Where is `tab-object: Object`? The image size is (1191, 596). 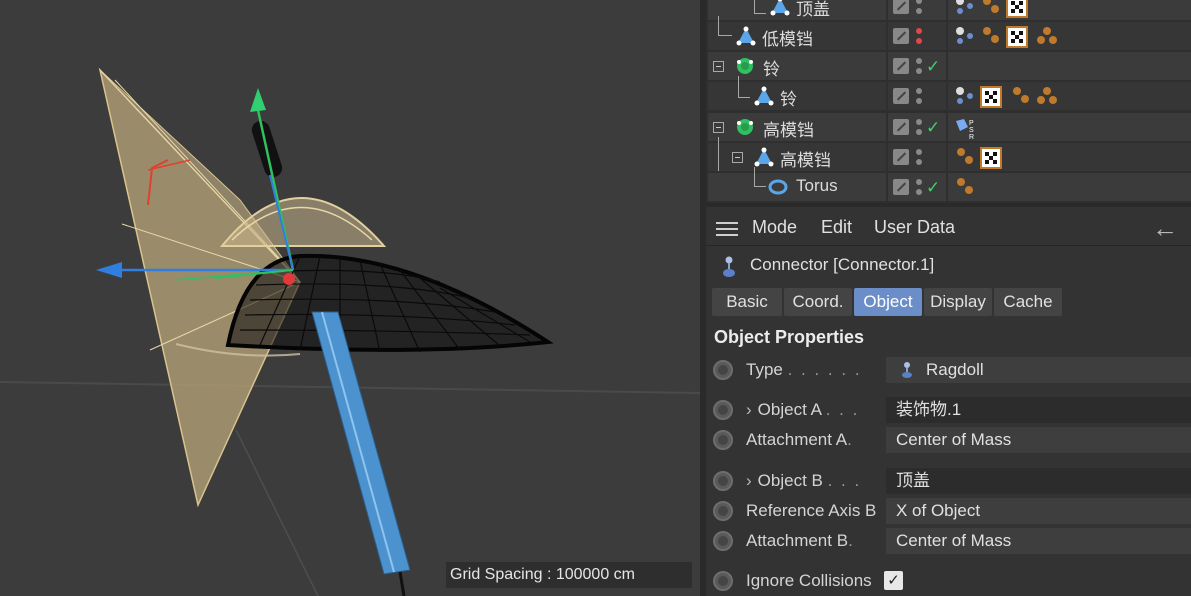
tab-object: Object is located at coordinates (888, 302).